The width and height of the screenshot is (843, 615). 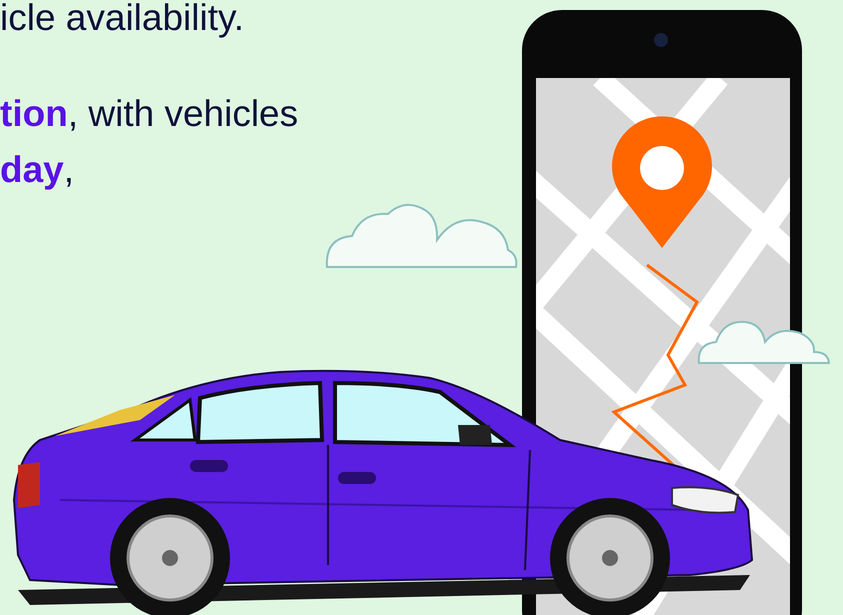 What do you see at coordinates (150, 114) in the screenshot?
I see `paragraph-line: tion, with vehicles` at bounding box center [150, 114].